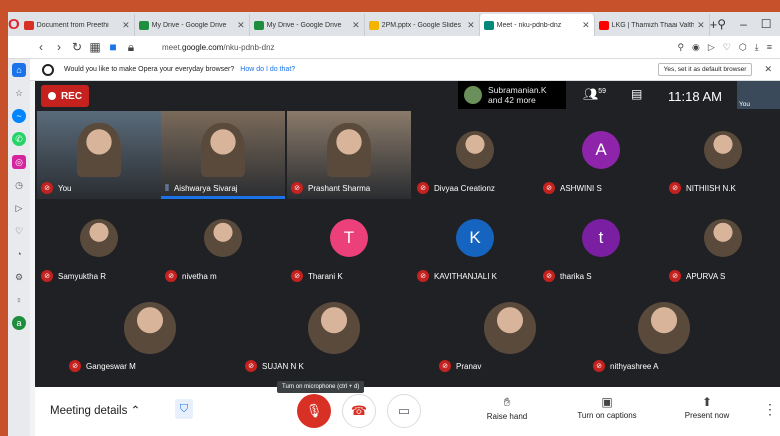 The height and width of the screenshot is (436, 780). I want to click on participant-name: Divyaa Creationz, so click(464, 188).